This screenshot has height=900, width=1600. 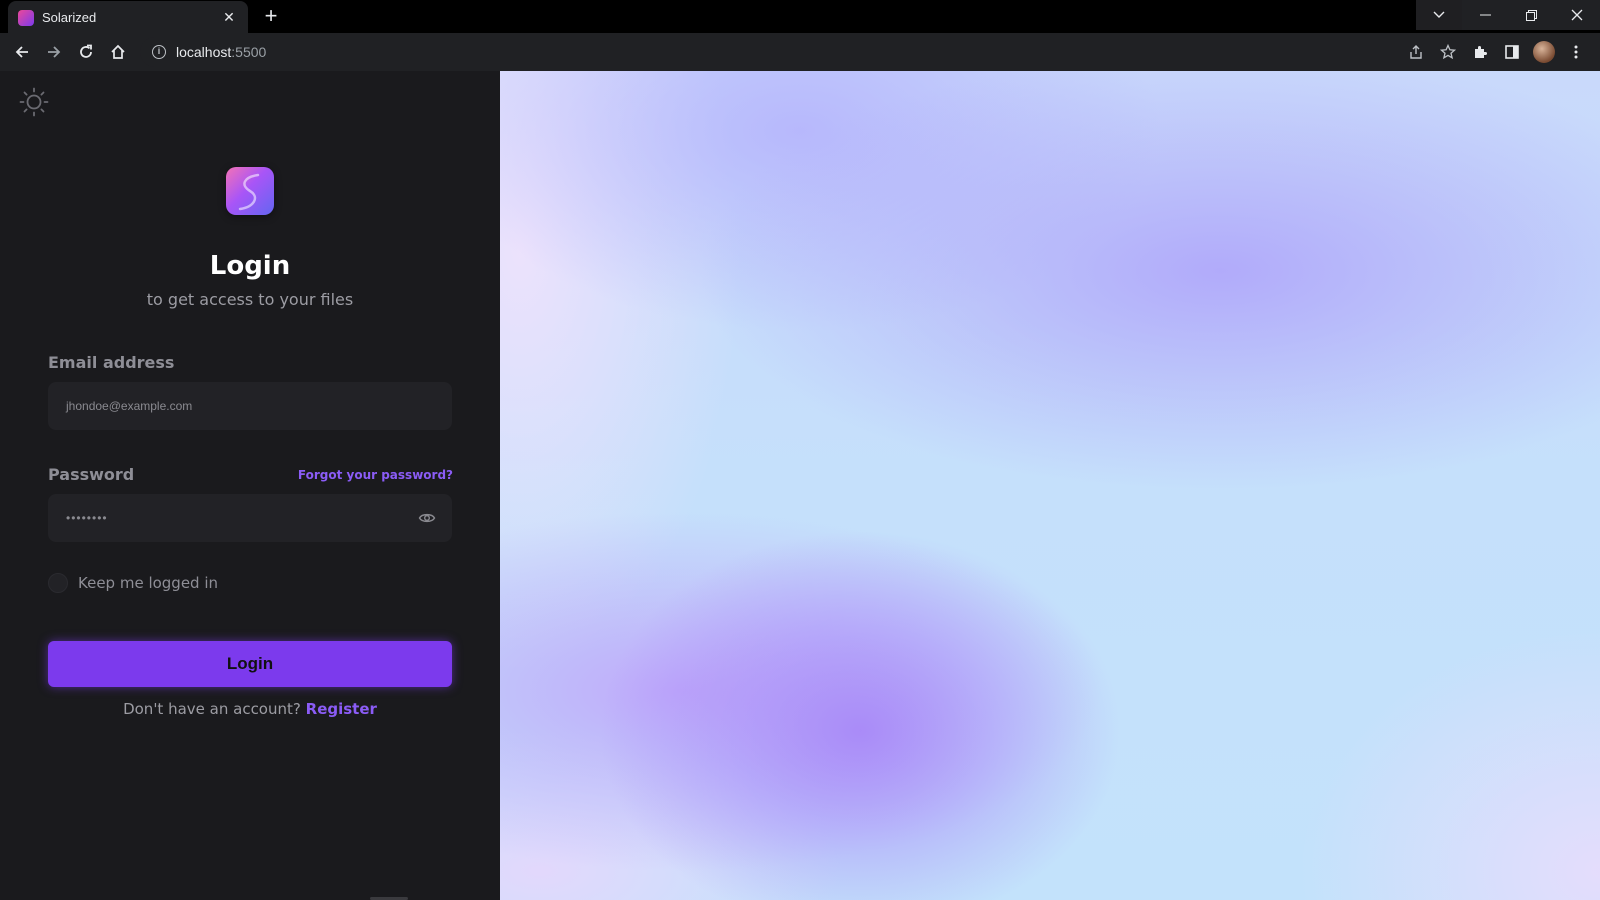 I want to click on extensions-button, so click(x=1480, y=52).